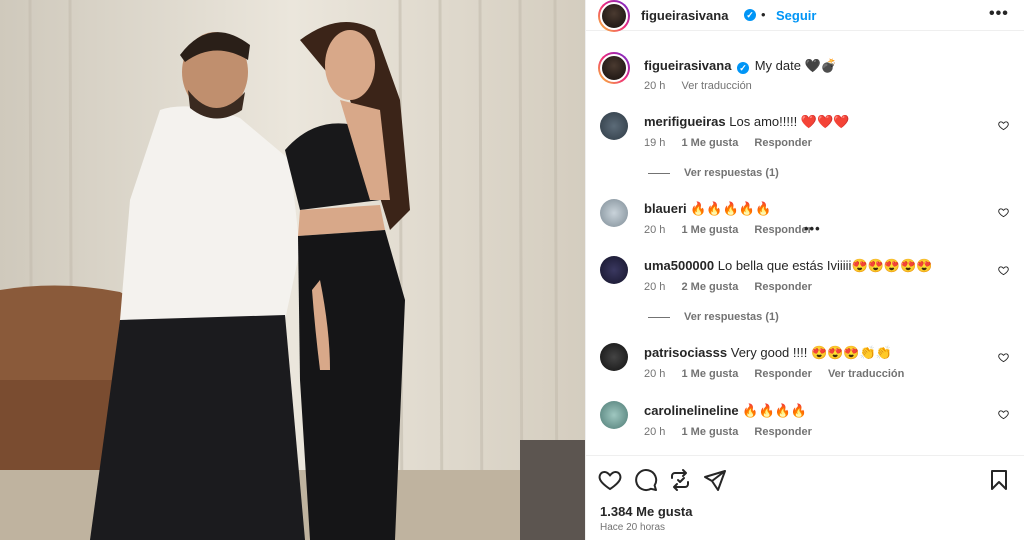 The width and height of the screenshot is (1024, 540). Describe the element at coordinates (614, 68) in the screenshot. I see `caption-avatar` at that location.